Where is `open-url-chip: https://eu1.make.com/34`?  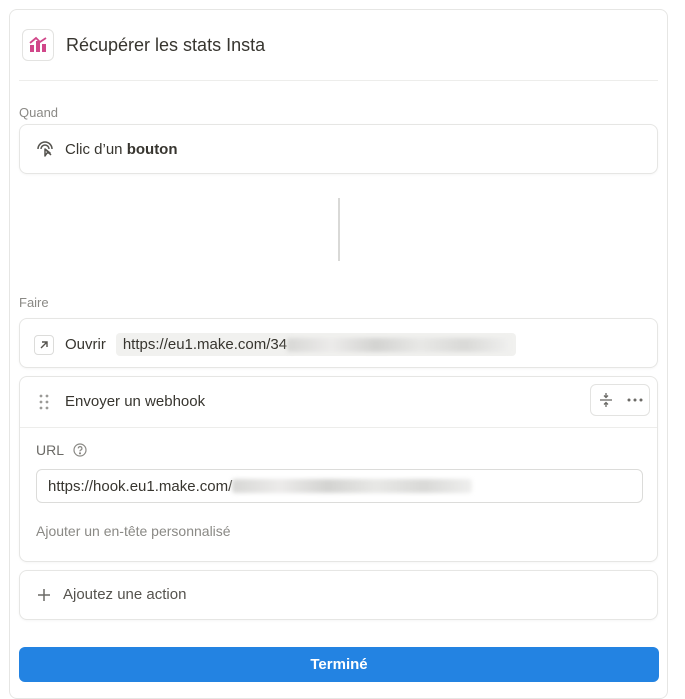
open-url-chip: https://eu1.make.com/34 is located at coordinates (316, 344).